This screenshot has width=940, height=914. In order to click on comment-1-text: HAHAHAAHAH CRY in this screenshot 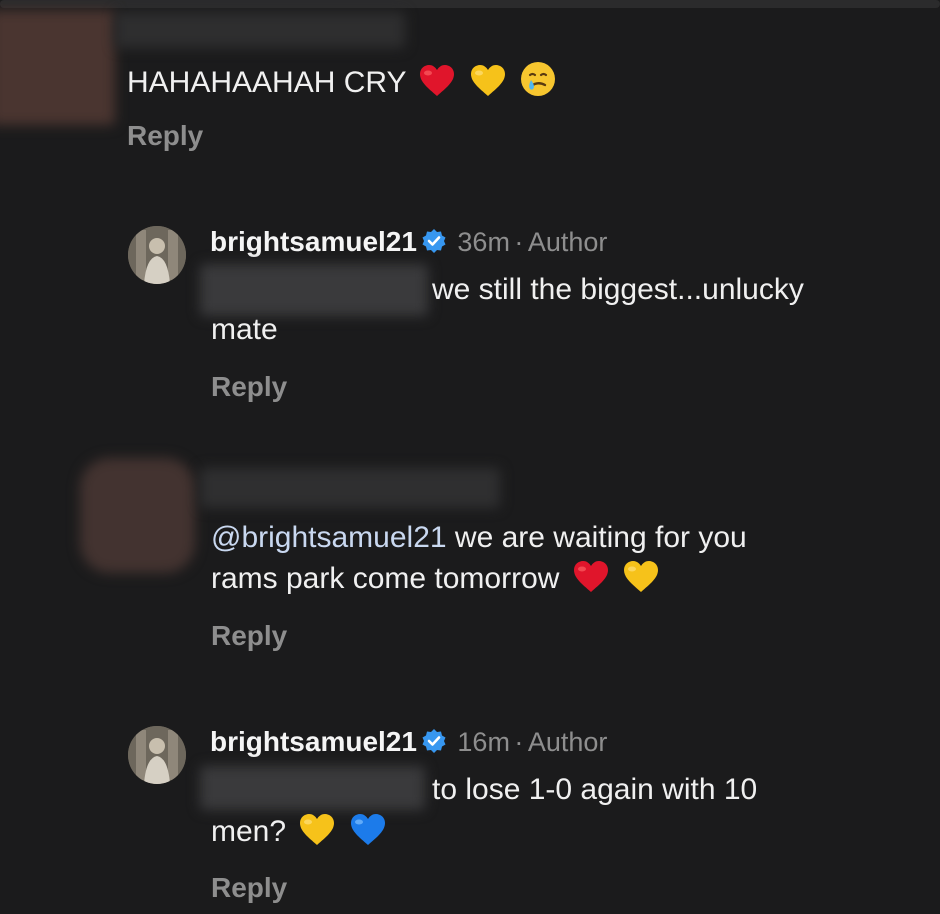, I will do `click(342, 84)`.